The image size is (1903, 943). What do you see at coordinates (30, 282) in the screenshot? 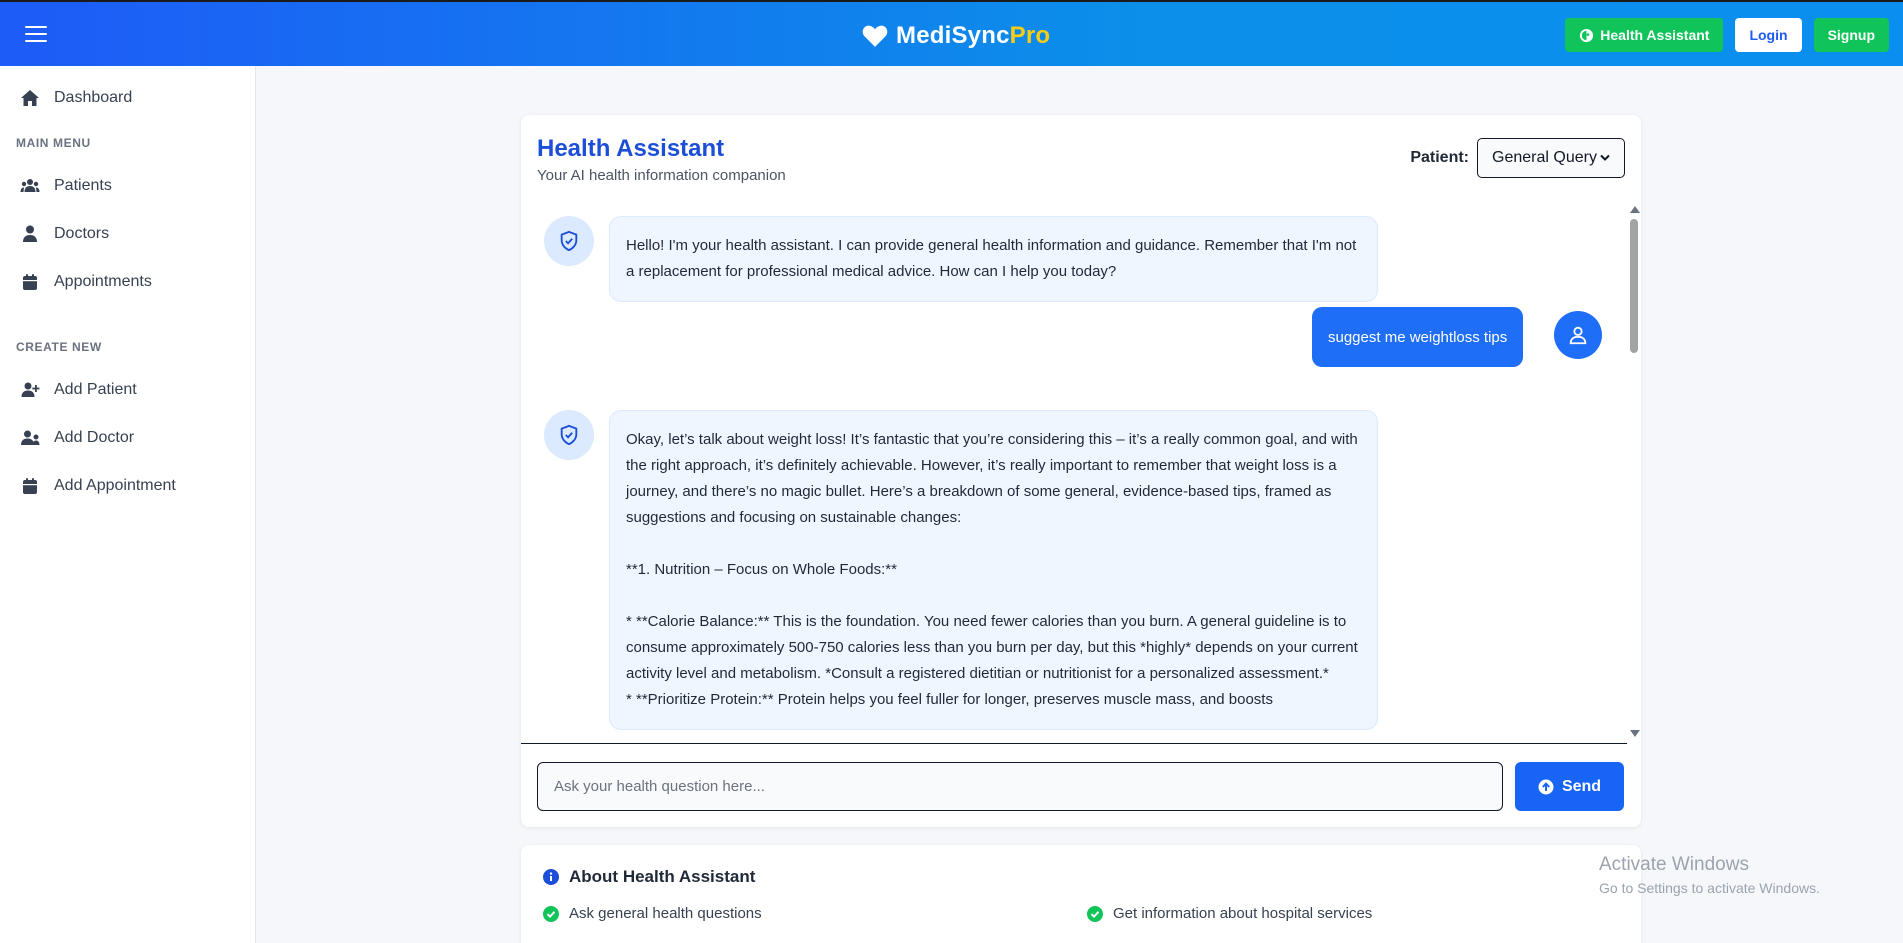
I see `calendar-icon` at bounding box center [30, 282].